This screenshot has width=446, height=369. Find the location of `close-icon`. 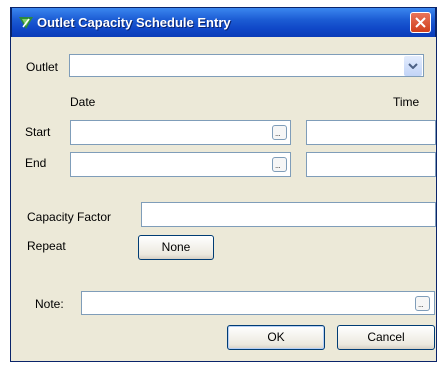

close-icon is located at coordinates (420, 22).